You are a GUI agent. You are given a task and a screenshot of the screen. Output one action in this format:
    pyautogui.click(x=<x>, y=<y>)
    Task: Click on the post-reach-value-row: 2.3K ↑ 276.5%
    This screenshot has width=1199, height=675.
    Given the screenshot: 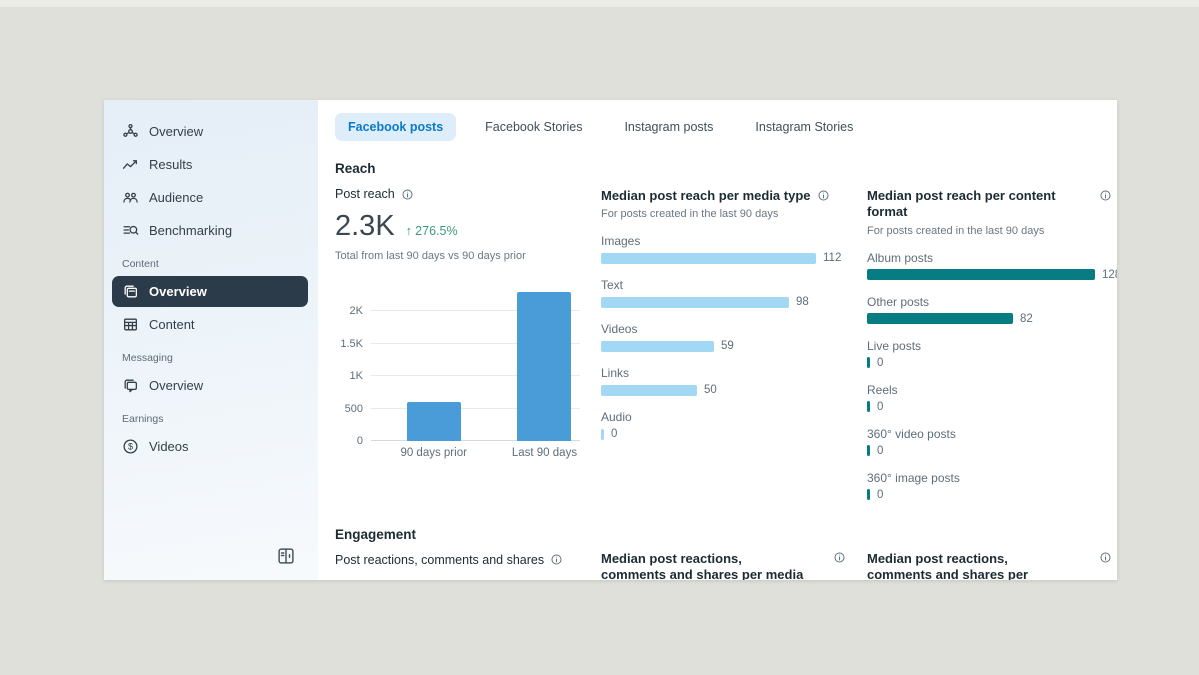 What is the action you would take?
    pyautogui.click(x=457, y=226)
    